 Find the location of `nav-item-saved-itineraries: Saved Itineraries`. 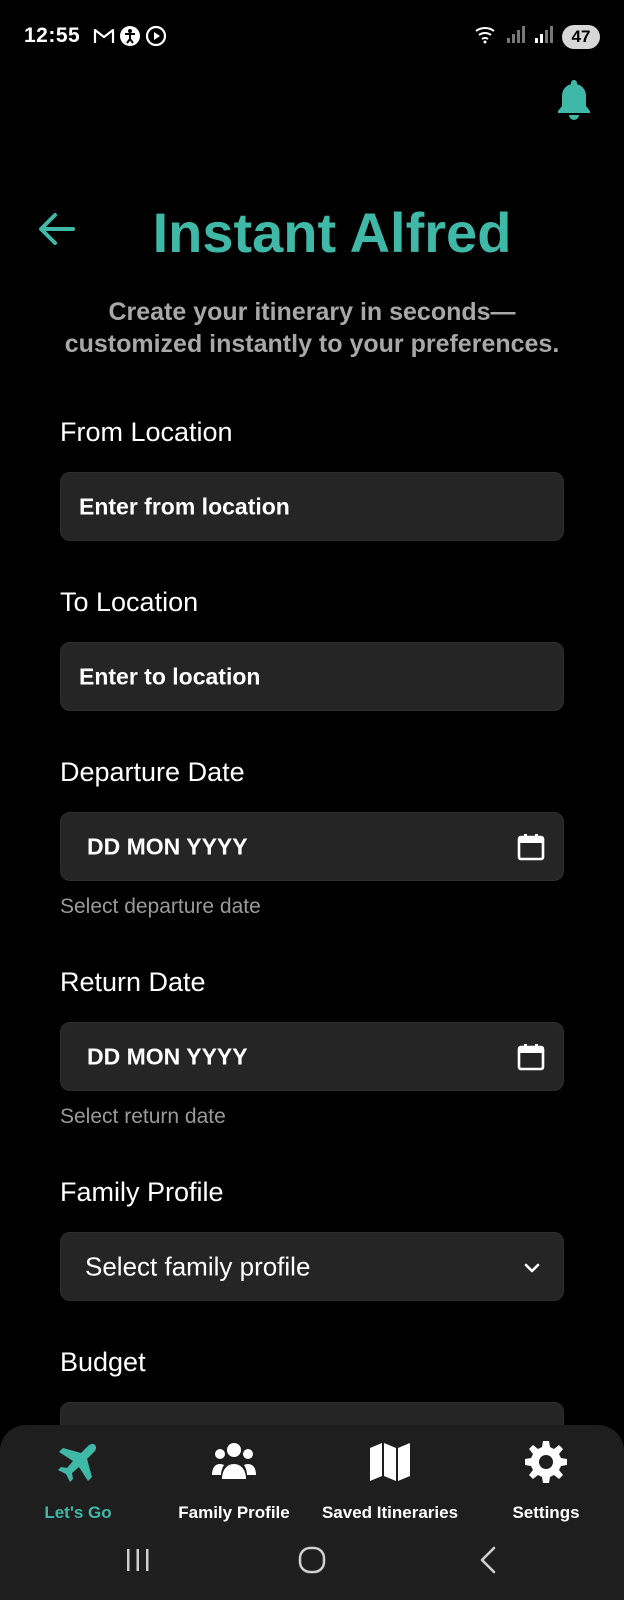

nav-item-saved-itineraries: Saved Itineraries is located at coordinates (390, 1481).